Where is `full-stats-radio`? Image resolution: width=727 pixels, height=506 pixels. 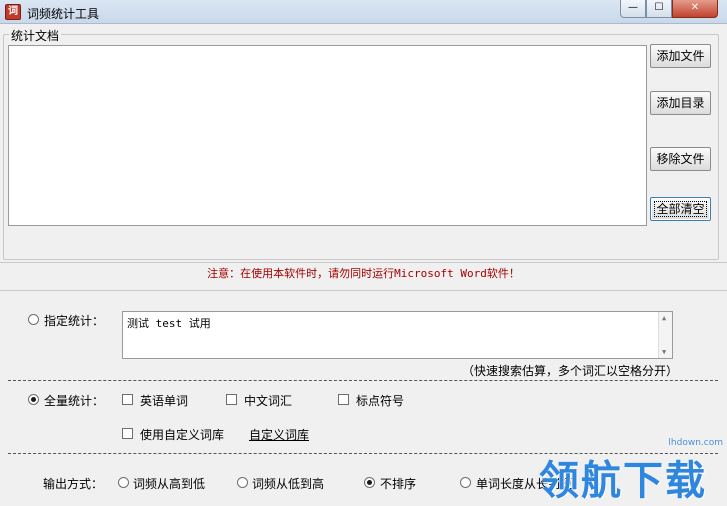 full-stats-radio is located at coordinates (33, 399).